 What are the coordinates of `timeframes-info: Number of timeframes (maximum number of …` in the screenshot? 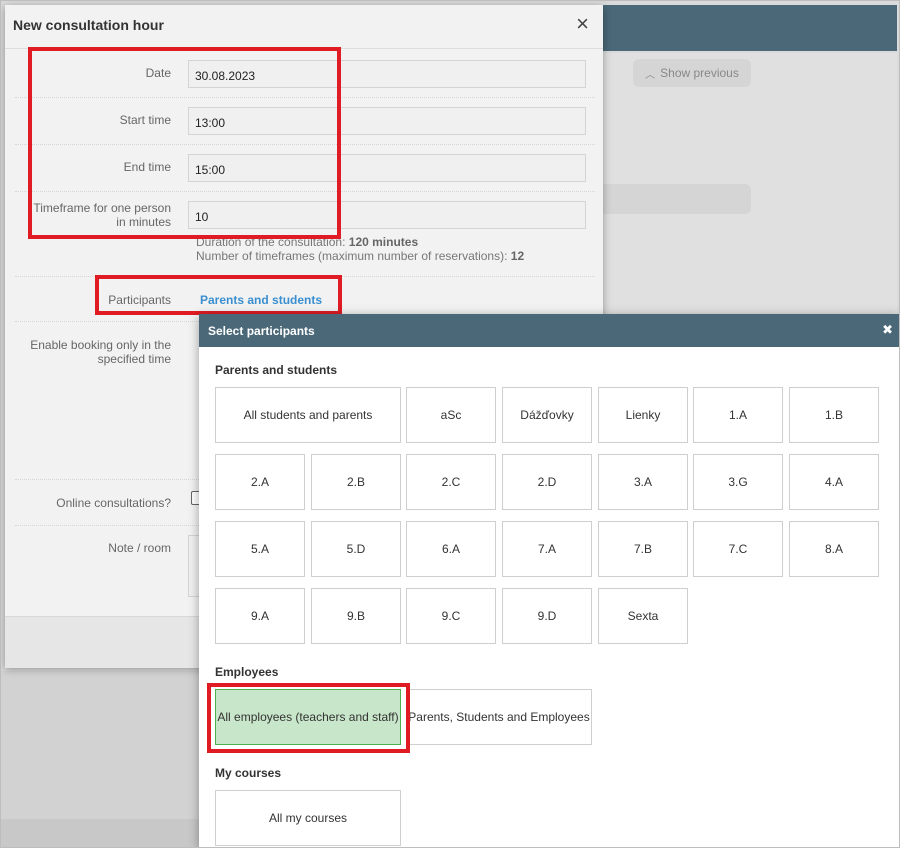 It's located at (360, 256).